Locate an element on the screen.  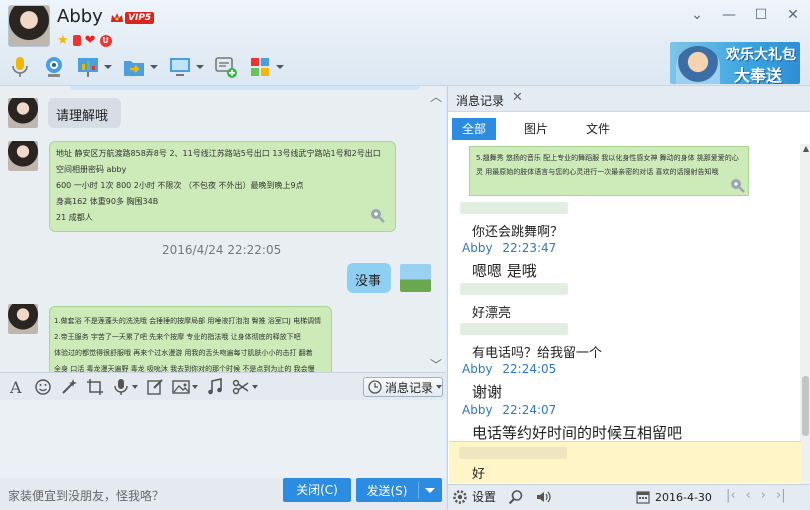
send-label: 发送(S) is located at coordinates (387, 490).